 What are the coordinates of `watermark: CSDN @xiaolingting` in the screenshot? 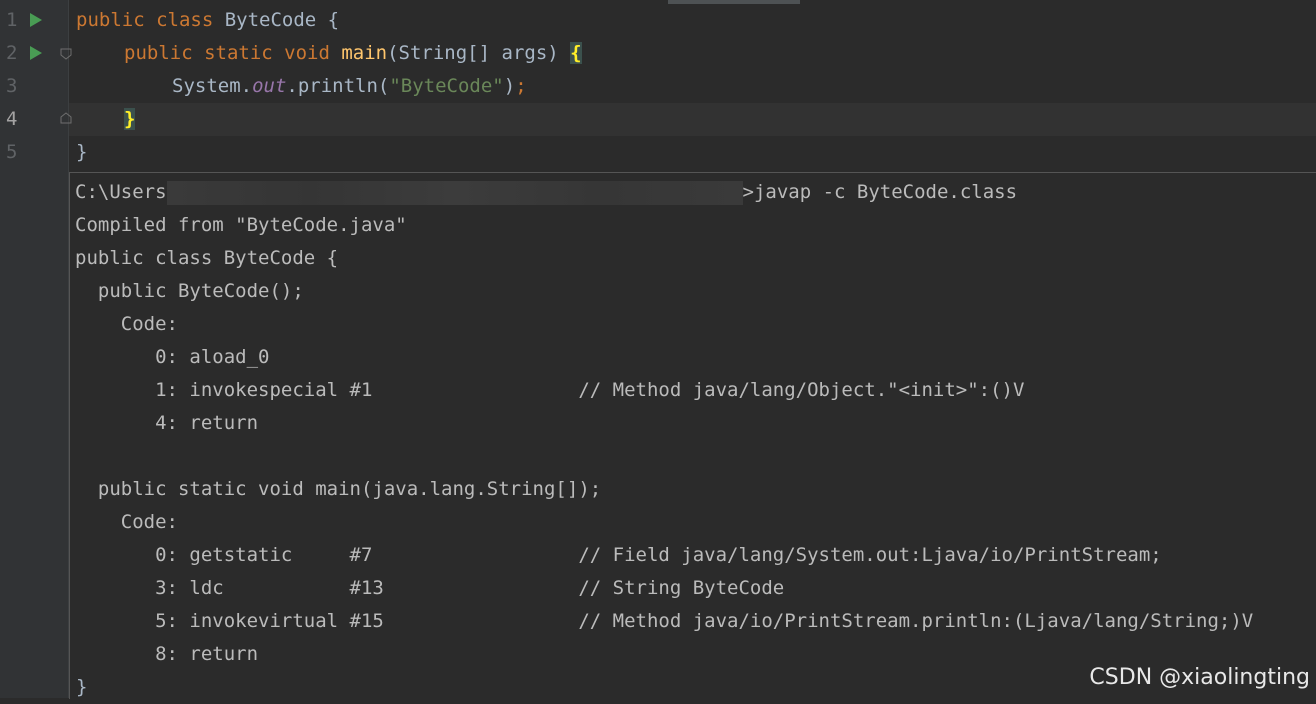 It's located at (1199, 677).